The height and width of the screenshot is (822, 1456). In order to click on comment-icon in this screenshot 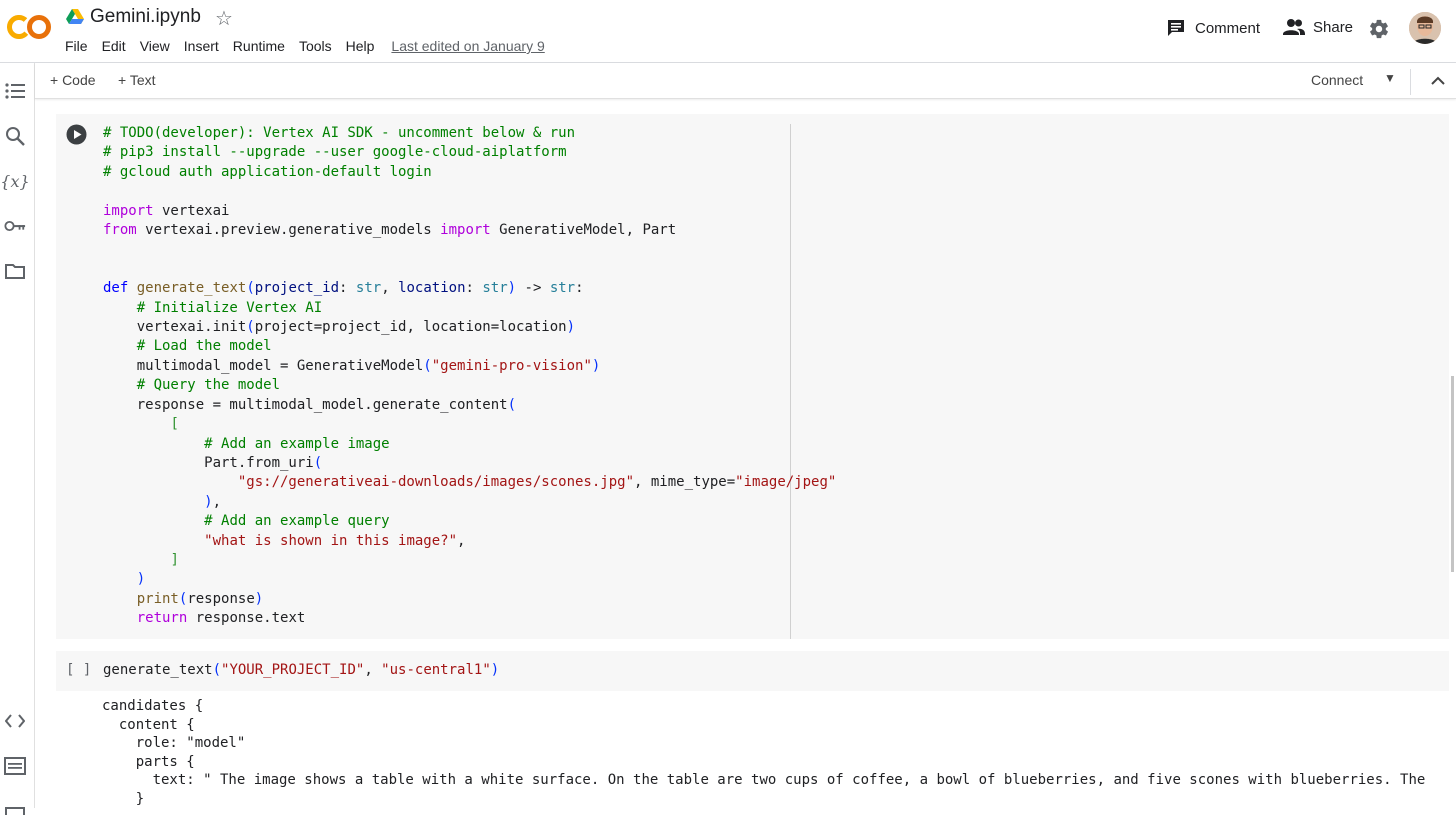, I will do `click(1176, 28)`.